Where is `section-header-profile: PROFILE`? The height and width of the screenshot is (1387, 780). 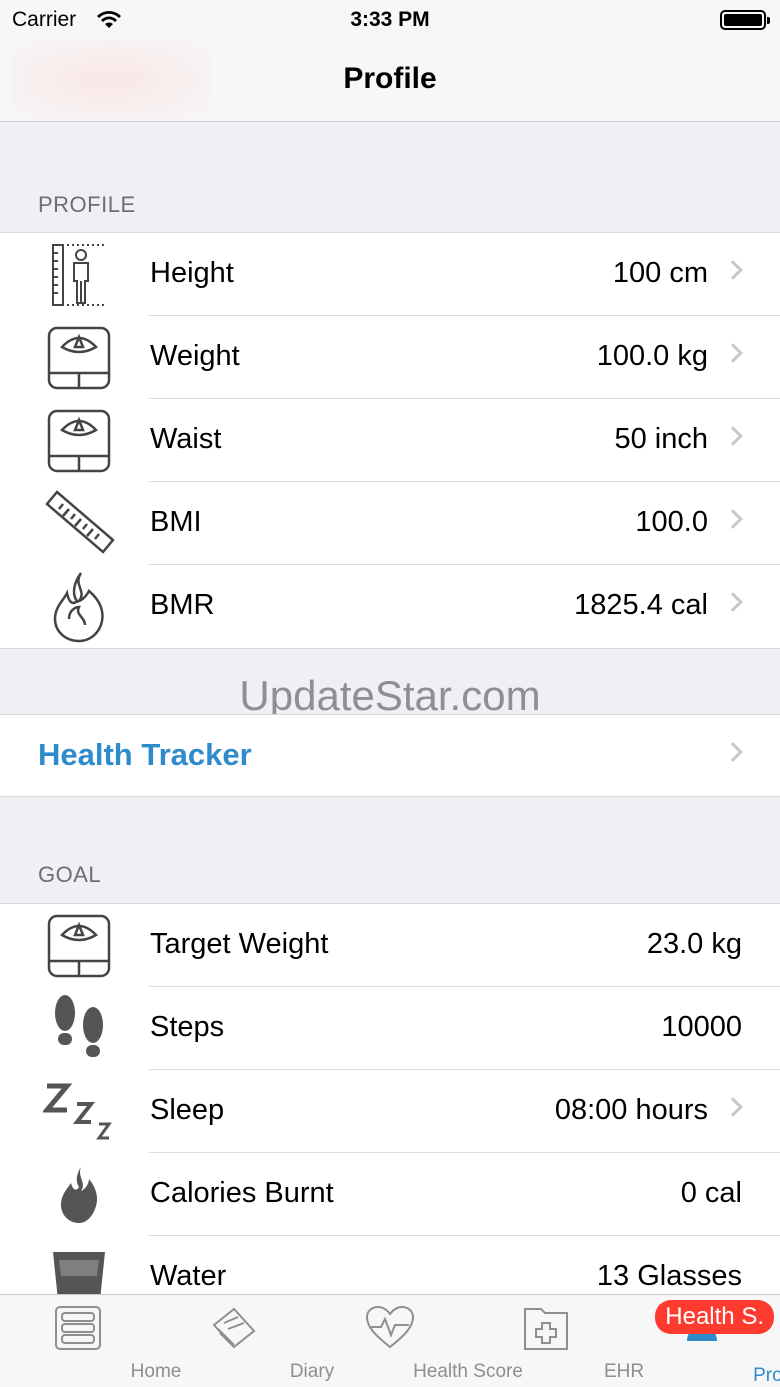 section-header-profile: PROFILE is located at coordinates (87, 204).